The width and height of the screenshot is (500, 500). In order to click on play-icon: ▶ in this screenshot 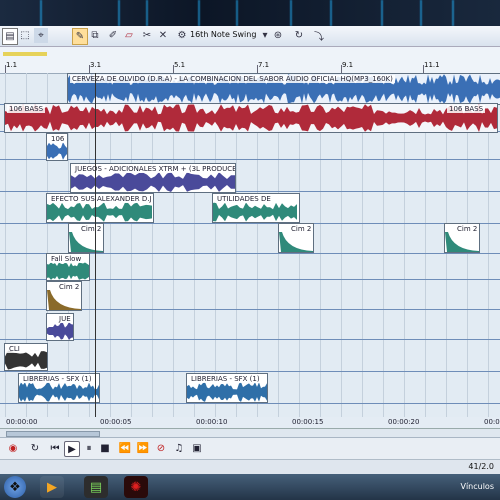, I will do `click(72, 449)`.